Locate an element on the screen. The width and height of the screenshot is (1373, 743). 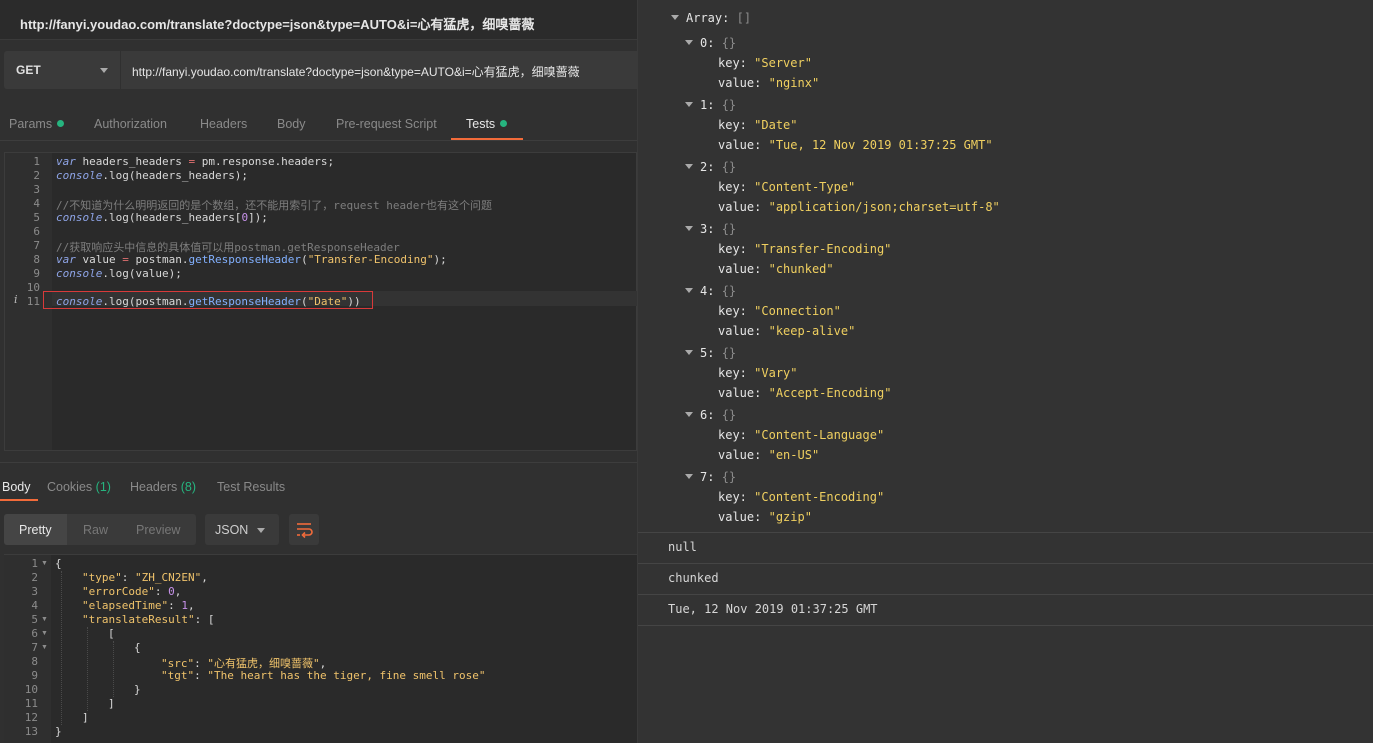
tab-body: Body is located at coordinates (291, 124).